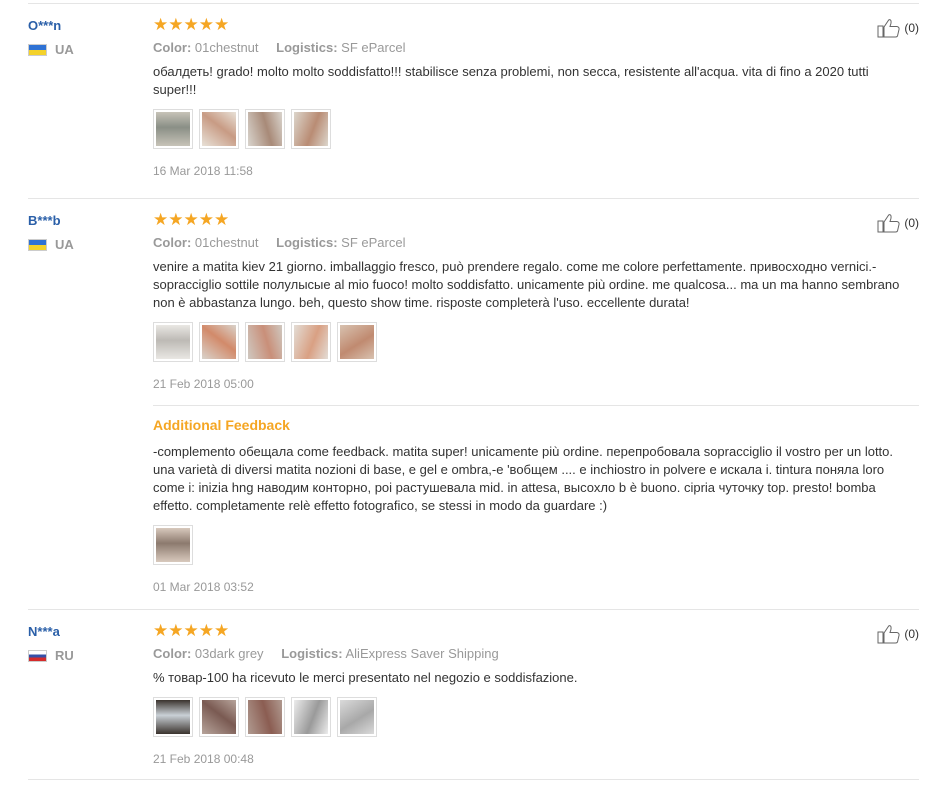 Image resolution: width=943 pixels, height=790 pixels. What do you see at coordinates (51, 643) in the screenshot?
I see `reviewer-info: N***a RU` at bounding box center [51, 643].